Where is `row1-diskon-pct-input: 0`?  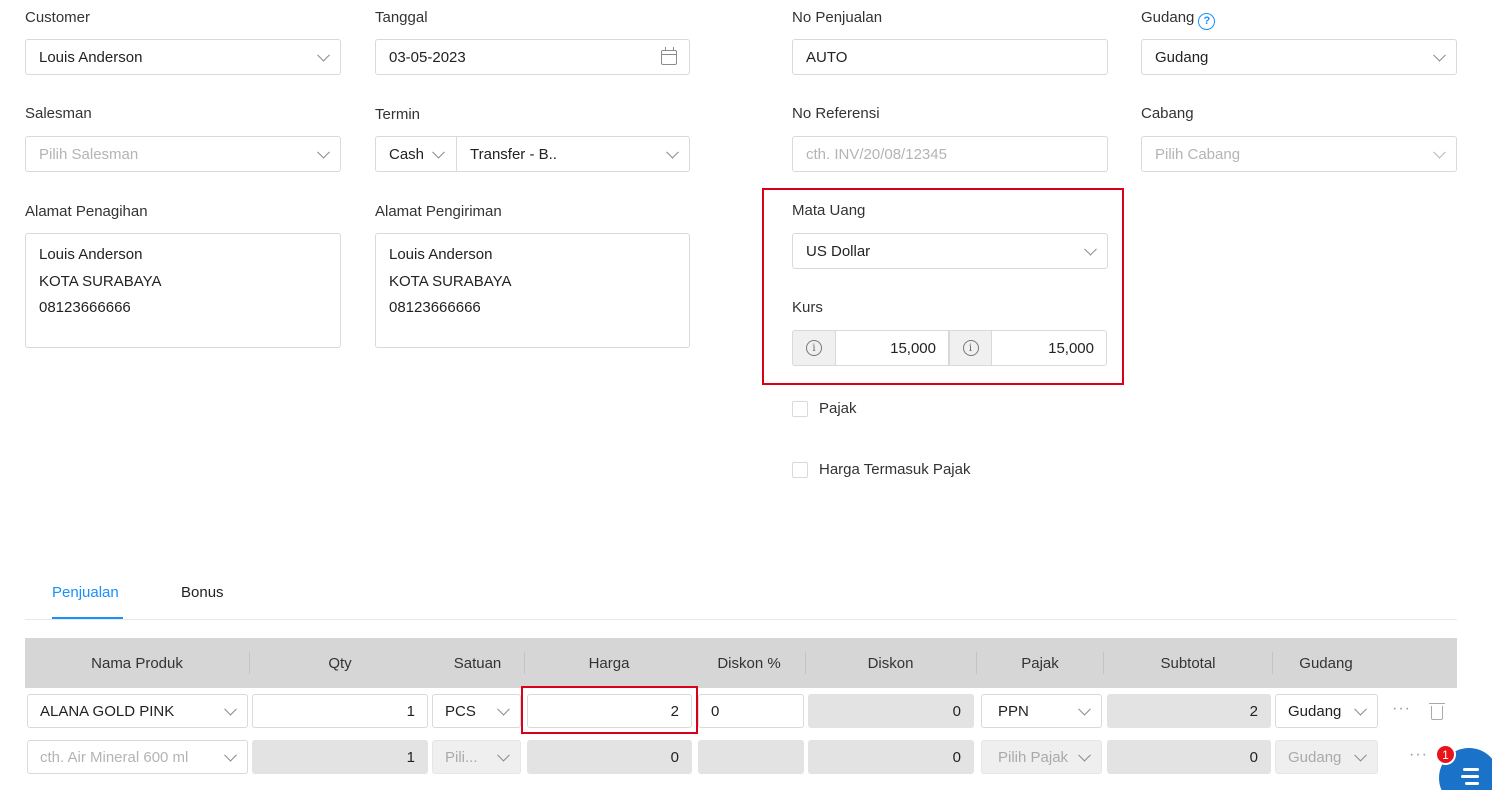 row1-diskon-pct-input: 0 is located at coordinates (751, 711).